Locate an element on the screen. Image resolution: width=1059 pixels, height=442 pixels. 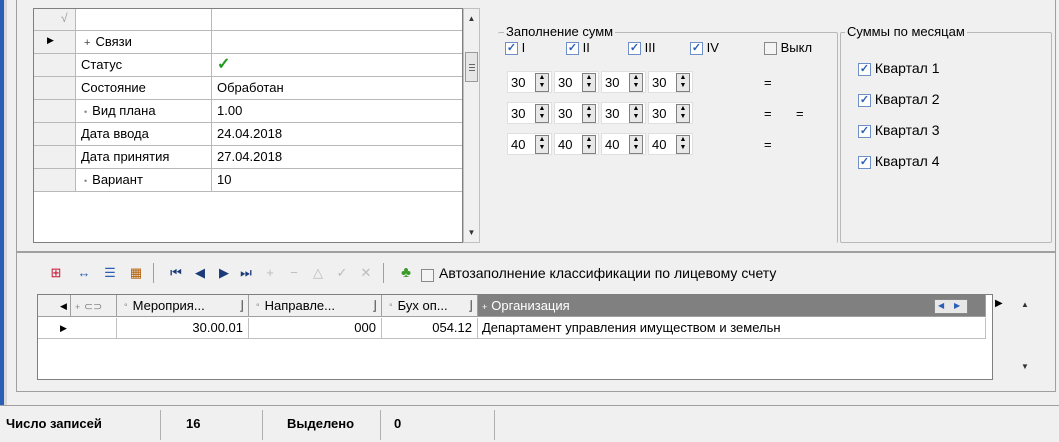
post-icon: ✓ is located at coordinates (342, 273).